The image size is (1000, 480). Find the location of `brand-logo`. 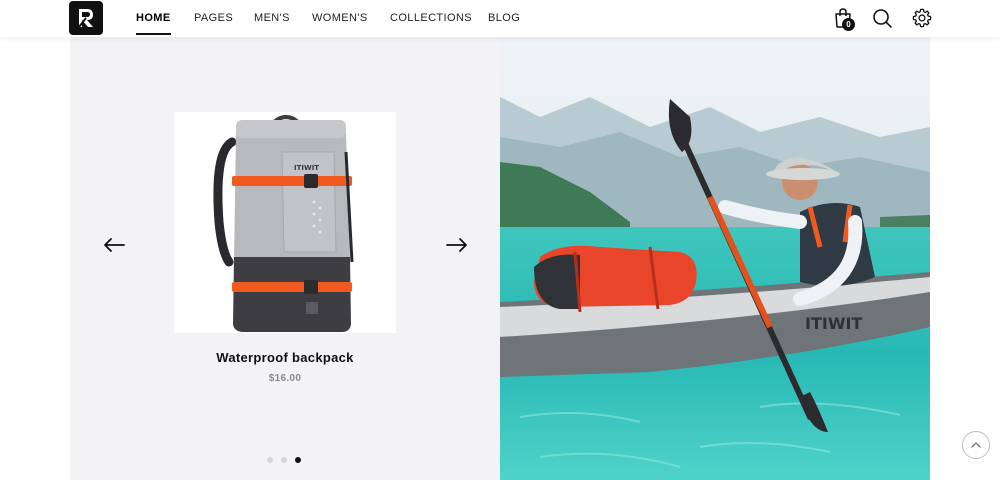

brand-logo is located at coordinates (86, 18).